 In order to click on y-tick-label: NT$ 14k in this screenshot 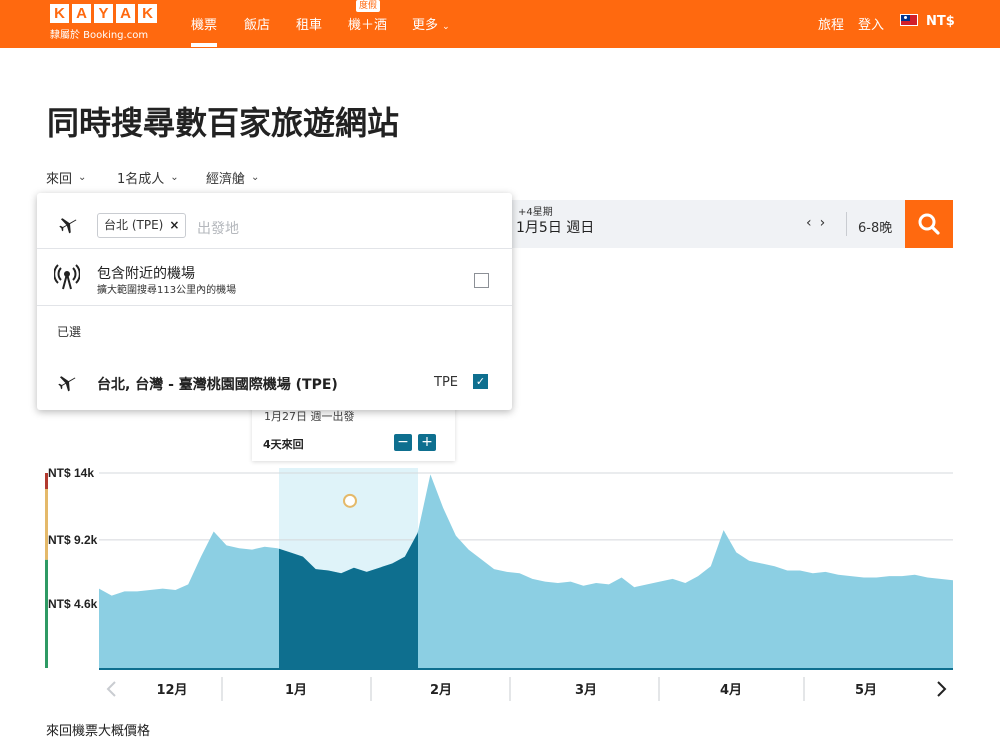, I will do `click(71, 473)`.